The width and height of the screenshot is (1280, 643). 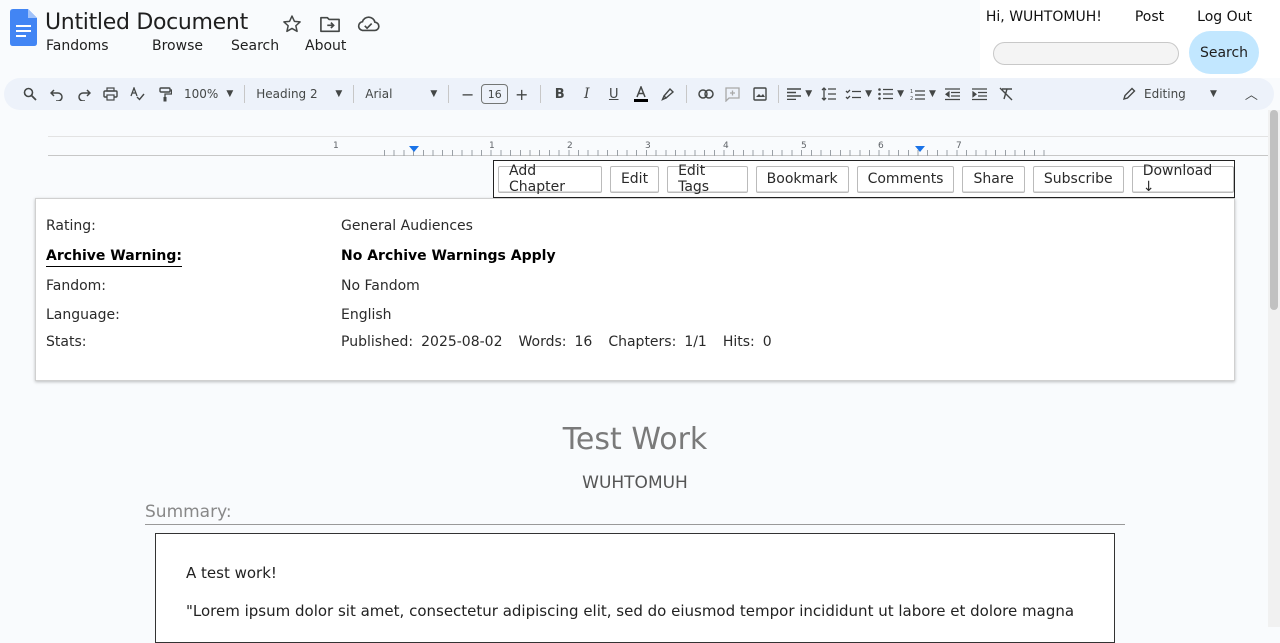 I want to click on work-title: Test Work, so click(x=635, y=439).